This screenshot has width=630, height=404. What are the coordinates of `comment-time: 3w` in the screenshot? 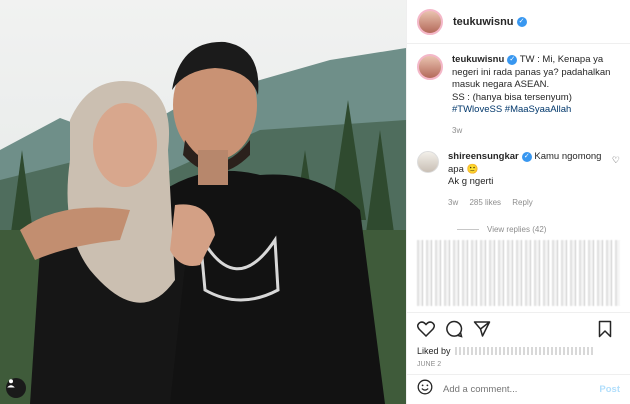 It's located at (453, 202).